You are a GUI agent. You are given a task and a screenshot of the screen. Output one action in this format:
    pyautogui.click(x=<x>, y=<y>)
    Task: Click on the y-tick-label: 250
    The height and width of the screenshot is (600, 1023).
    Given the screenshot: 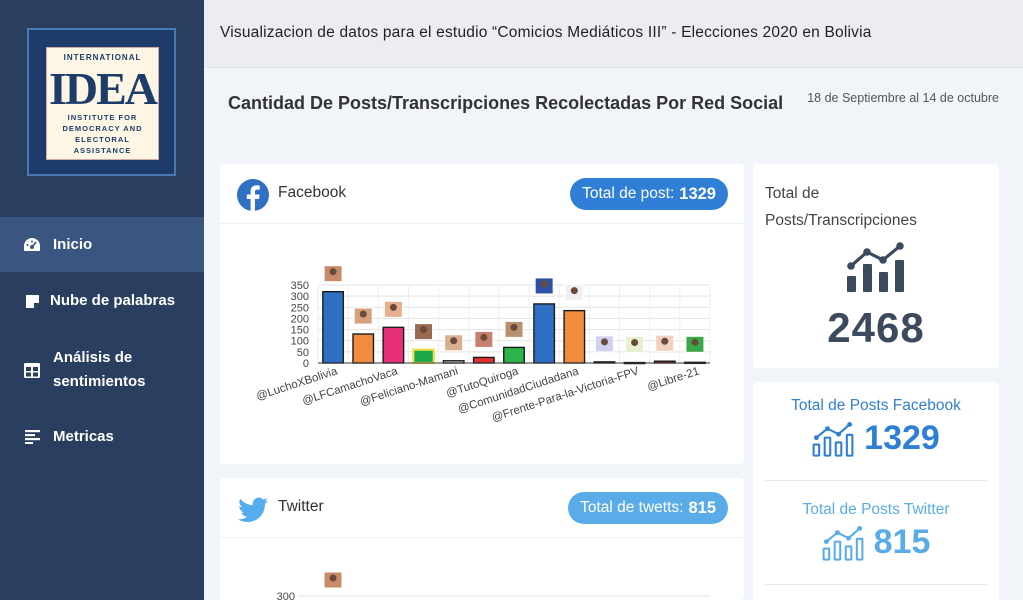 What is the action you would take?
    pyautogui.click(x=300, y=308)
    